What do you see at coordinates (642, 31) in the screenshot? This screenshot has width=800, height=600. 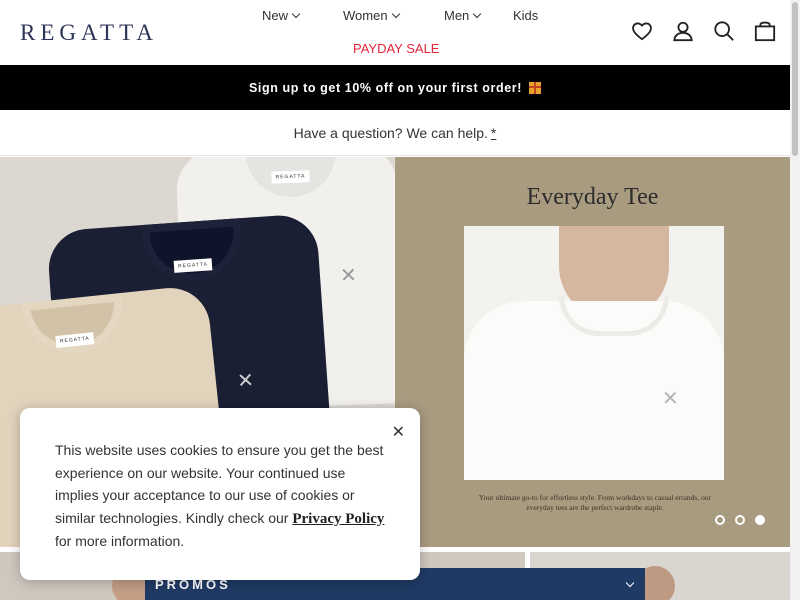 I see `heart-icon` at bounding box center [642, 31].